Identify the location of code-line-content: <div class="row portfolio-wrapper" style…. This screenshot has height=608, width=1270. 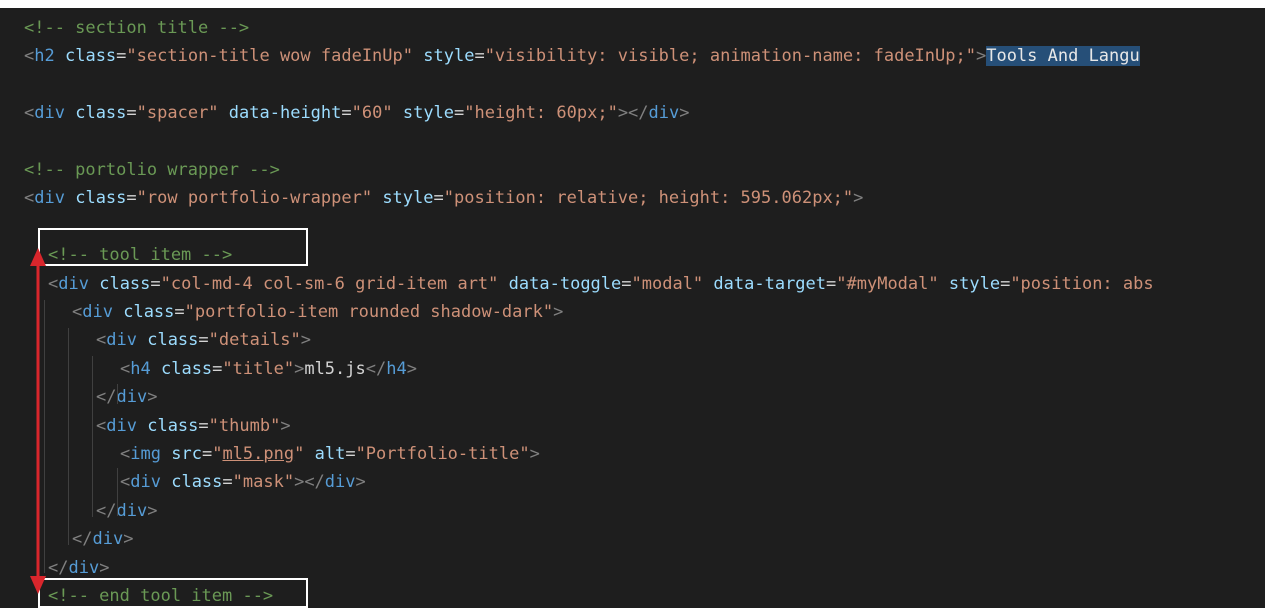
(443, 198).